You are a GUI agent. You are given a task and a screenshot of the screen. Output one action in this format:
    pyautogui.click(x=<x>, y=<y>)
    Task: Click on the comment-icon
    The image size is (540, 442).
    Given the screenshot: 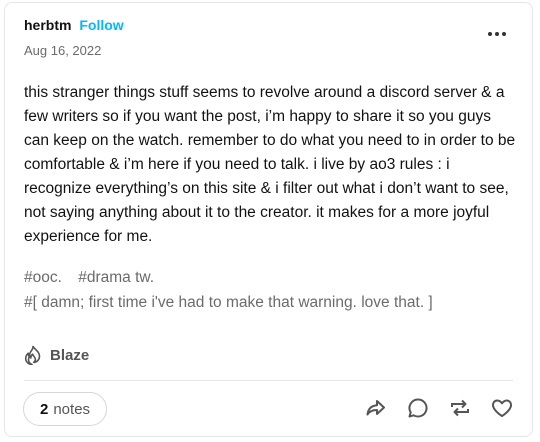 What is the action you would take?
    pyautogui.click(x=418, y=408)
    